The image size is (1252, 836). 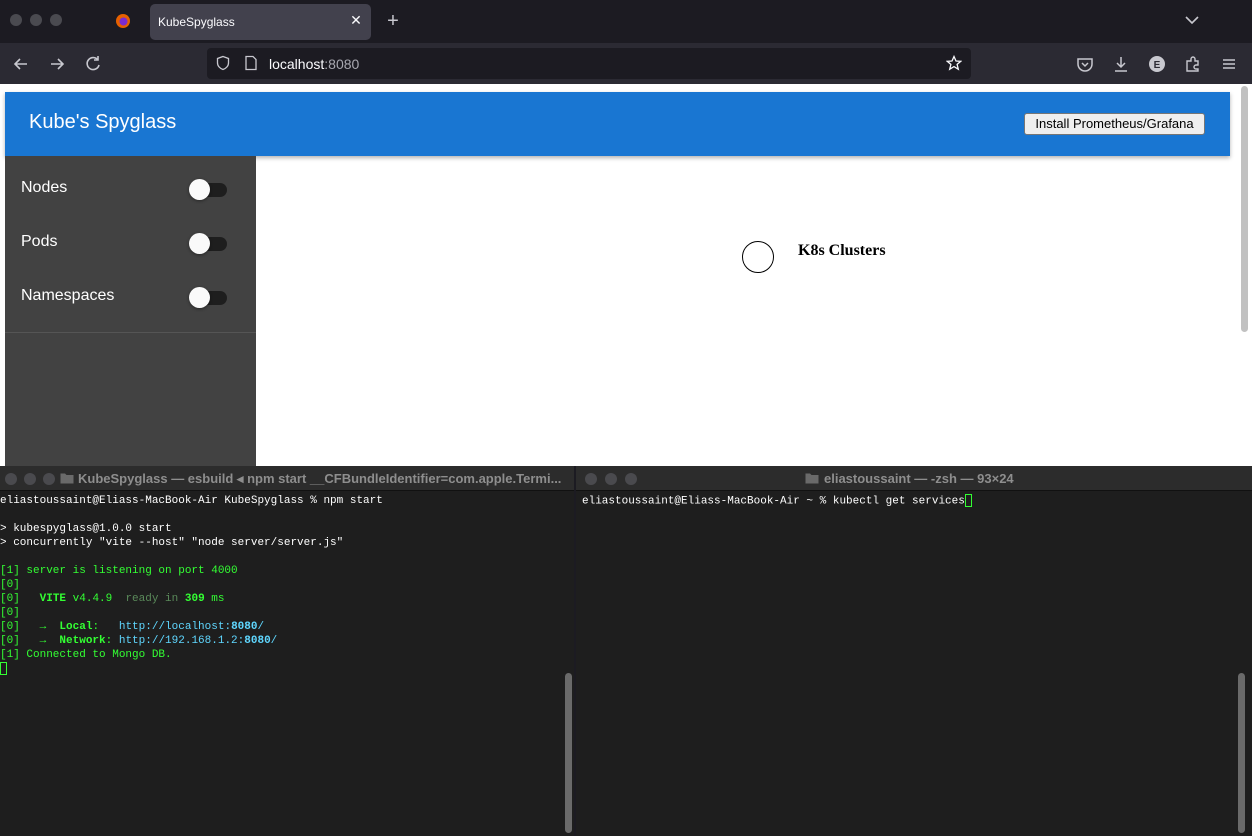 I want to click on background-window-ghost, so click(x=726, y=531).